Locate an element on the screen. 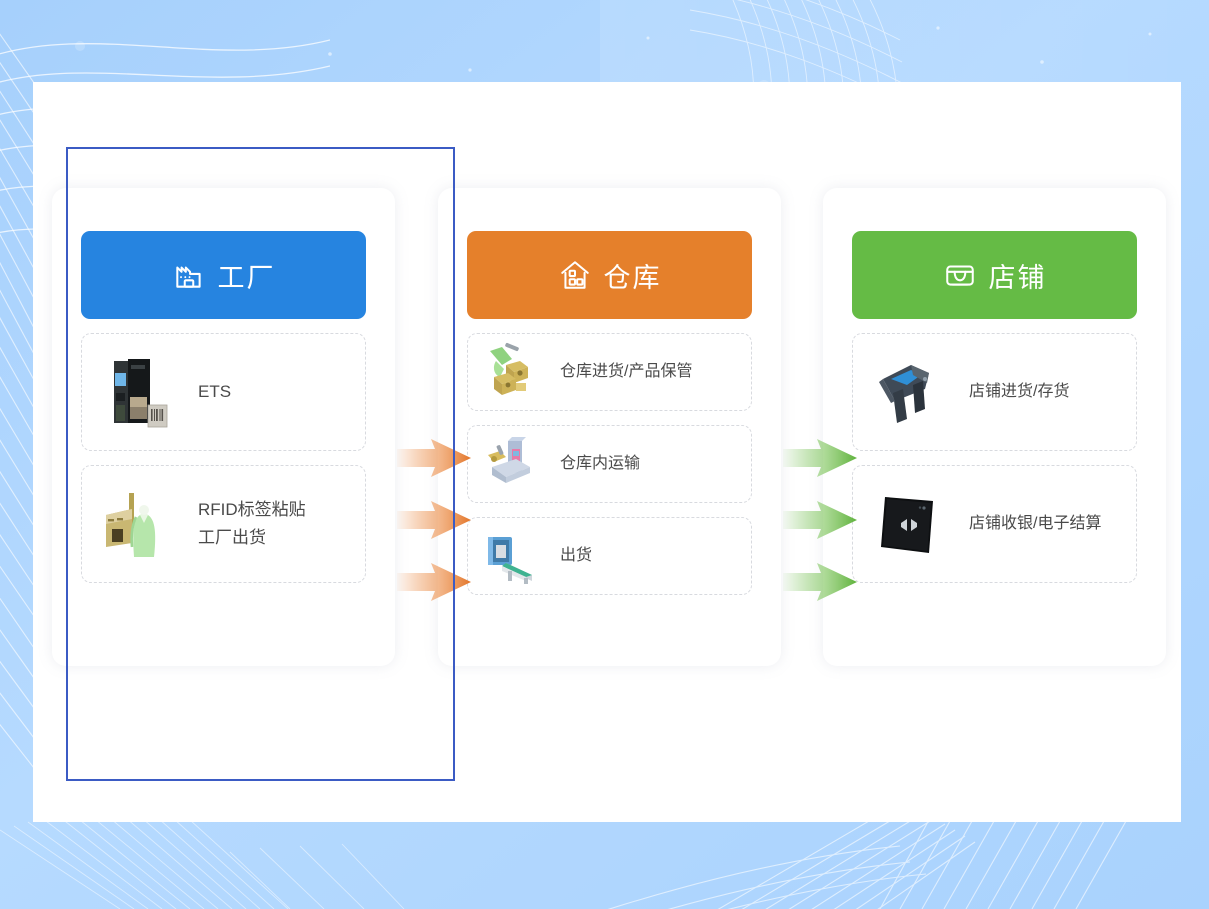 This screenshot has height=909, width=1209. card-list-store: 店铺进货/存货 店铺收银/电子结算 is located at coordinates (994, 458).